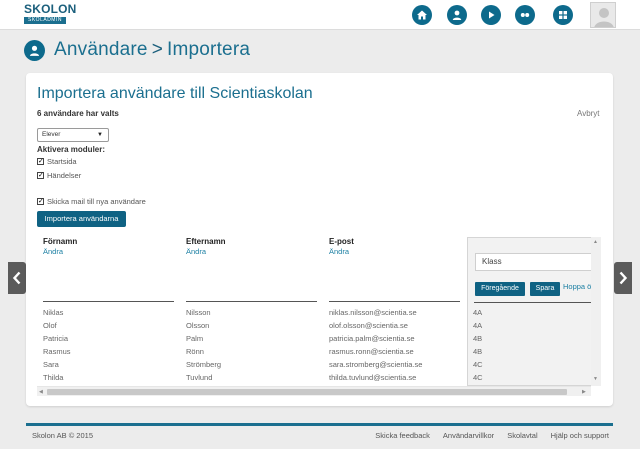 The width and height of the screenshot is (640, 449). I want to click on apps-icon, so click(563, 15).